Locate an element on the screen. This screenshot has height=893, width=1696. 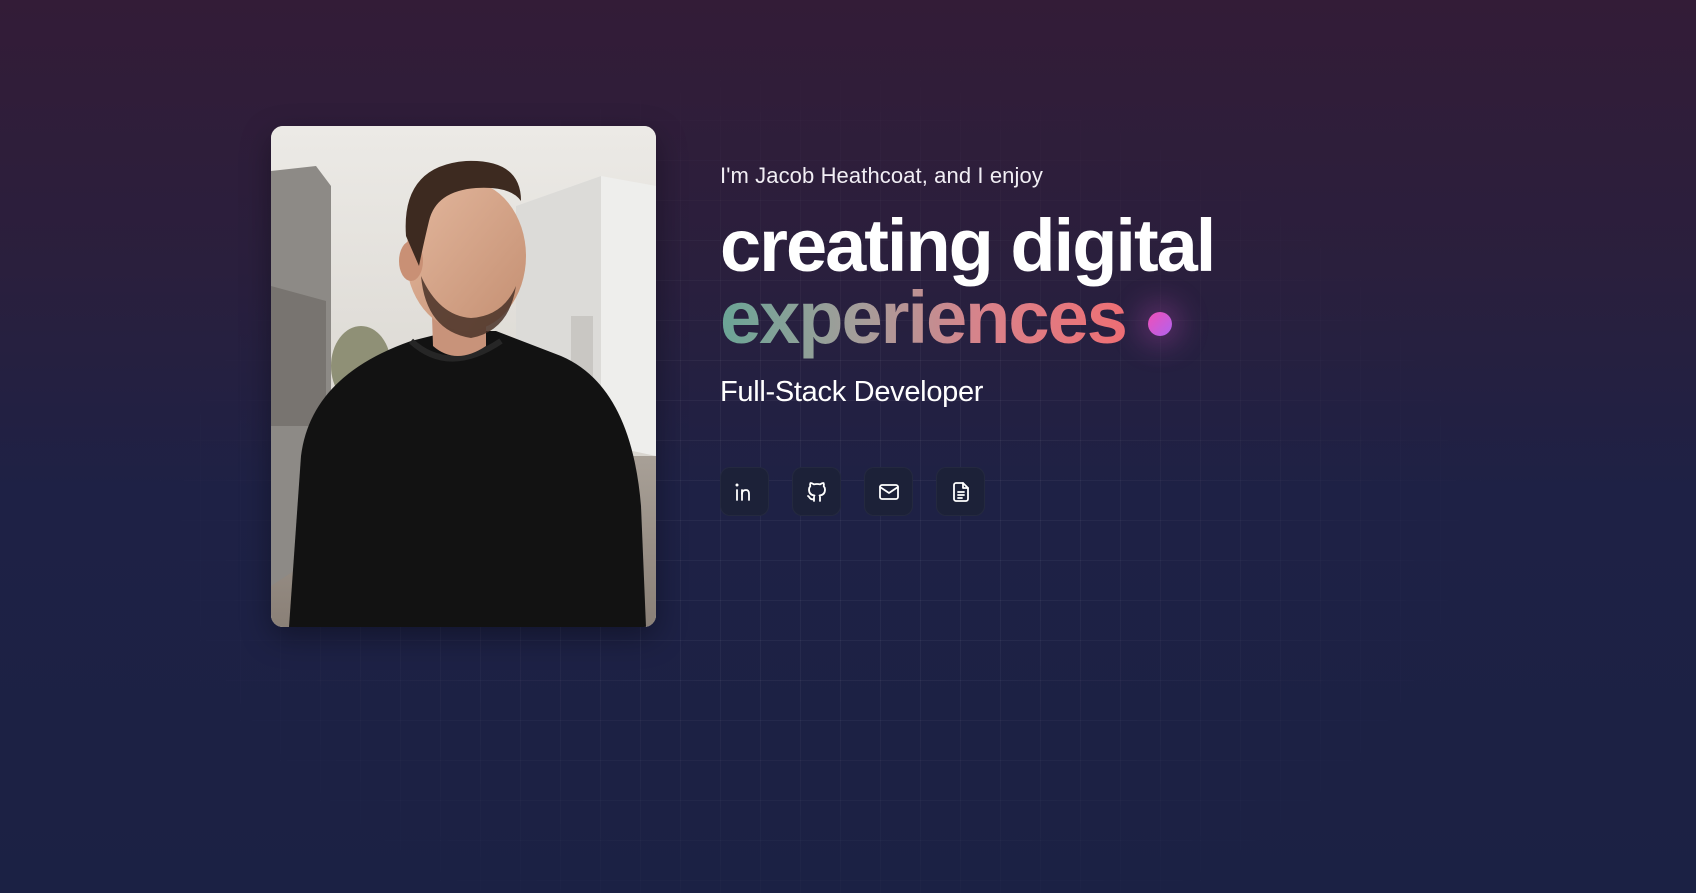
linkedin-button is located at coordinates (744, 491).